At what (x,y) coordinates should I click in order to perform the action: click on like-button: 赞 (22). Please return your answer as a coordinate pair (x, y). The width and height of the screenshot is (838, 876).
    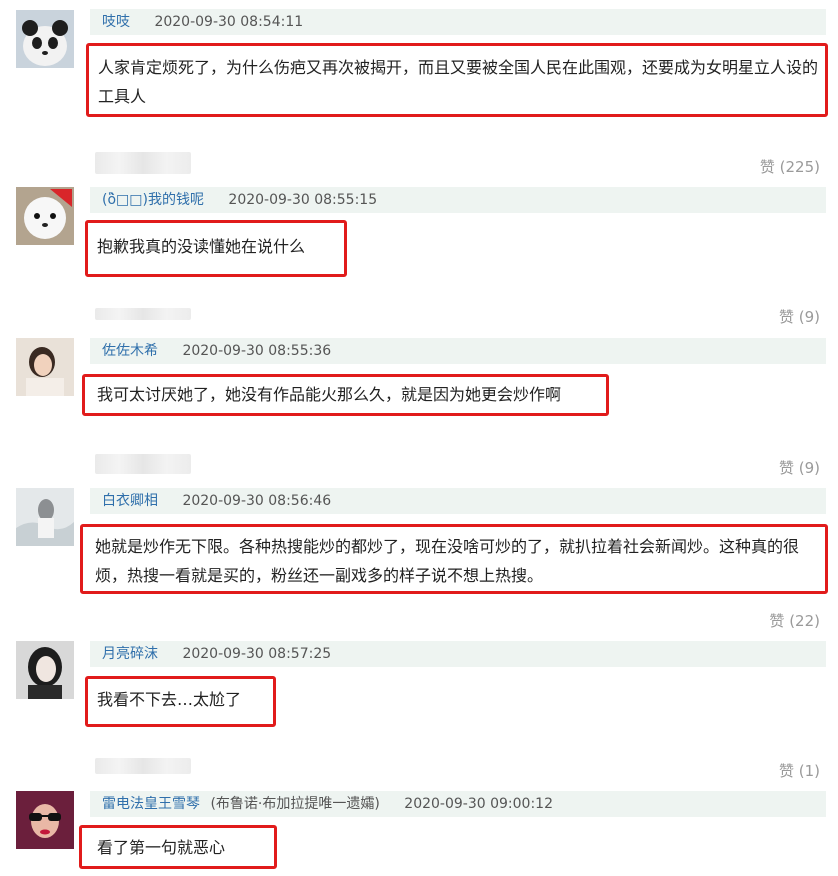
    Looking at the image, I should click on (794, 620).